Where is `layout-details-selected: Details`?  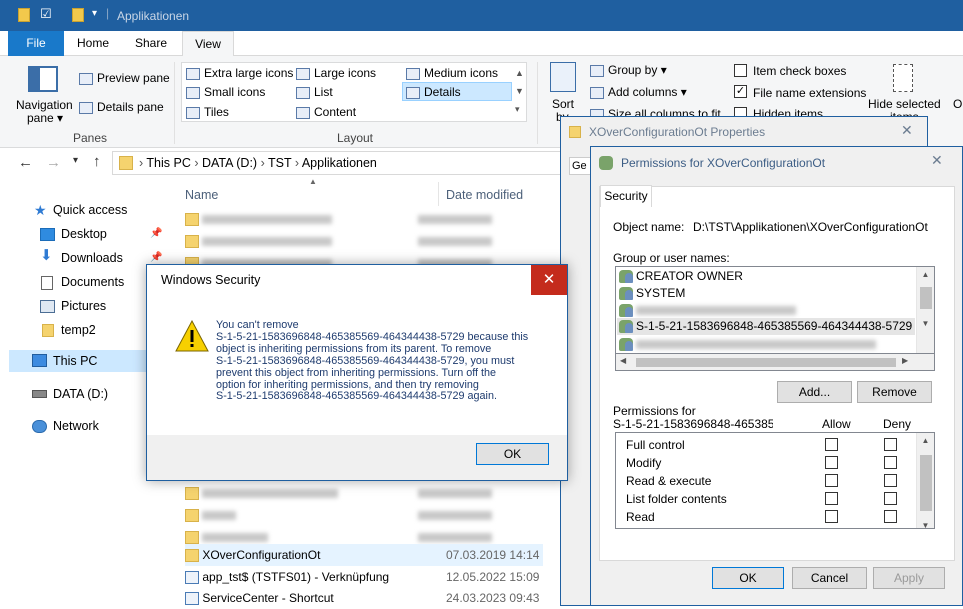
layout-details-selected: Details is located at coordinates (457, 91).